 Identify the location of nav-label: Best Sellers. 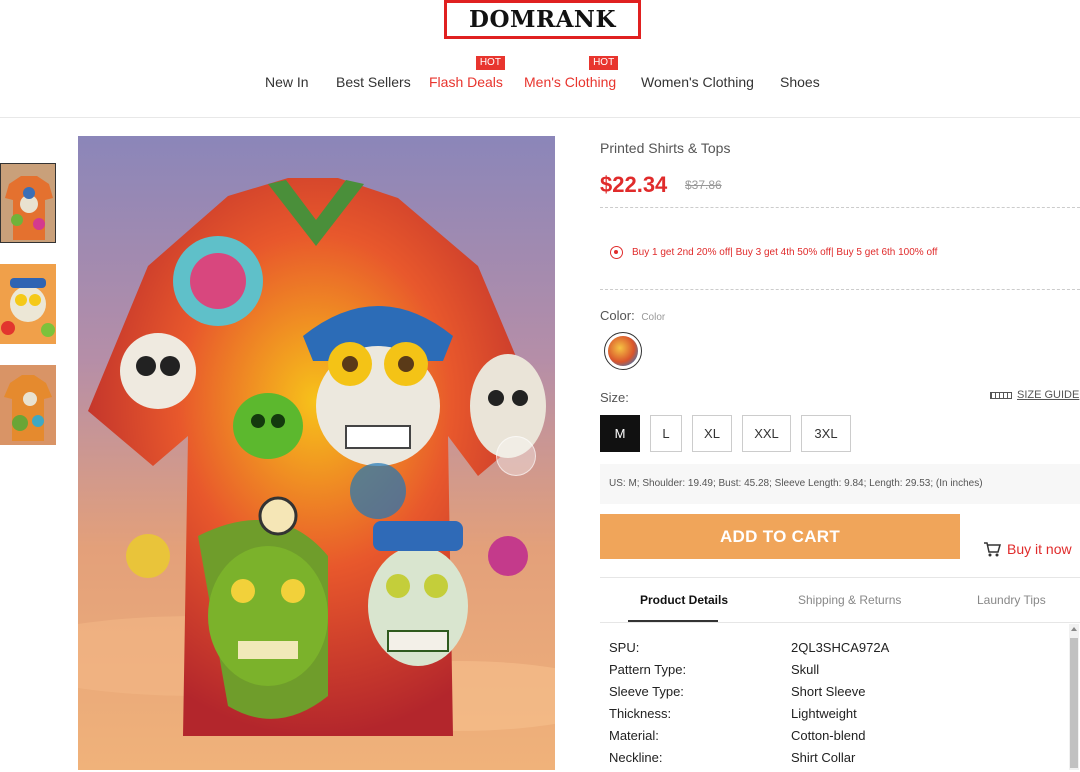
(373, 82).